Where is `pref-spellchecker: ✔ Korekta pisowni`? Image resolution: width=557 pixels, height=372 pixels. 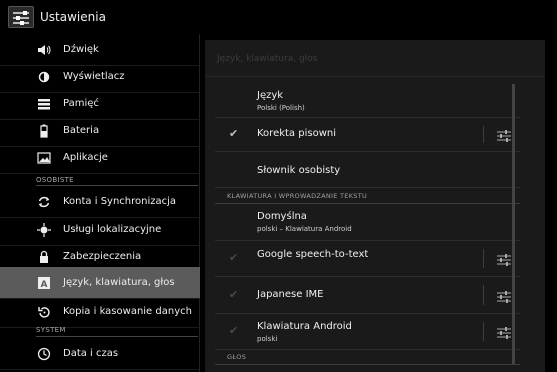 pref-spellchecker: ✔ Korekta pisowni is located at coordinates (367, 135).